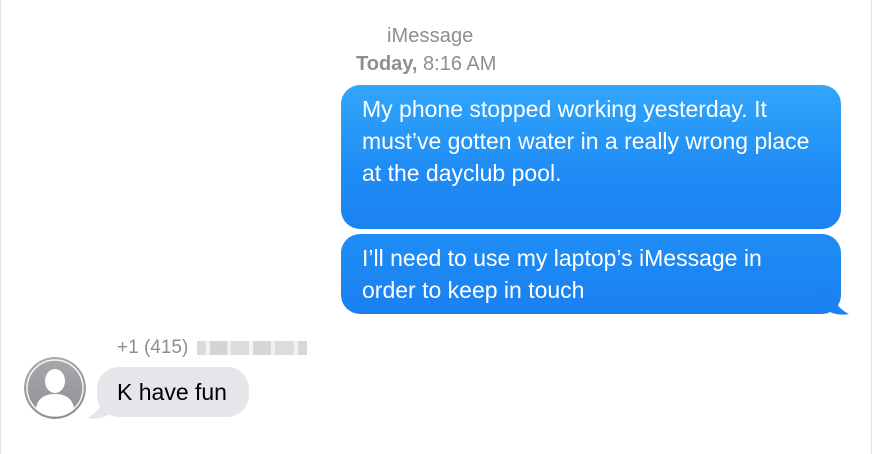  What do you see at coordinates (387, 64) in the screenshot?
I see `timestamp-day: Today,` at bounding box center [387, 64].